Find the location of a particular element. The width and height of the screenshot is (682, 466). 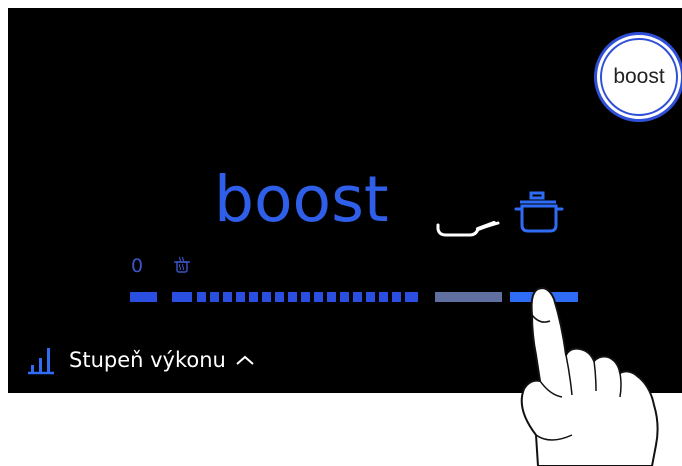

scale-zero-label: 0 is located at coordinates (137, 266).